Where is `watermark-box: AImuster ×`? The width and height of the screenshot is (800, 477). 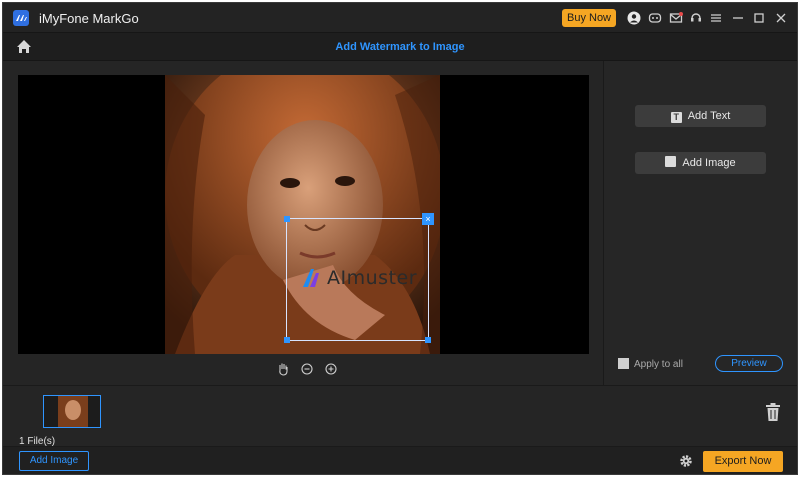 watermark-box: AImuster × is located at coordinates (359, 278).